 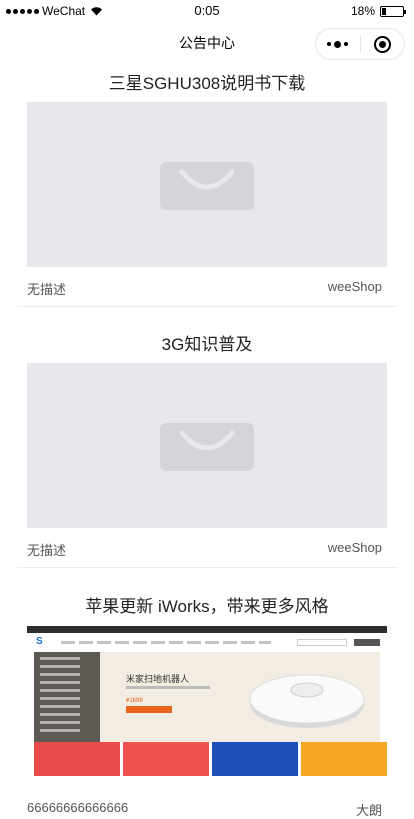 I want to click on battery-icon, so click(x=393, y=11).